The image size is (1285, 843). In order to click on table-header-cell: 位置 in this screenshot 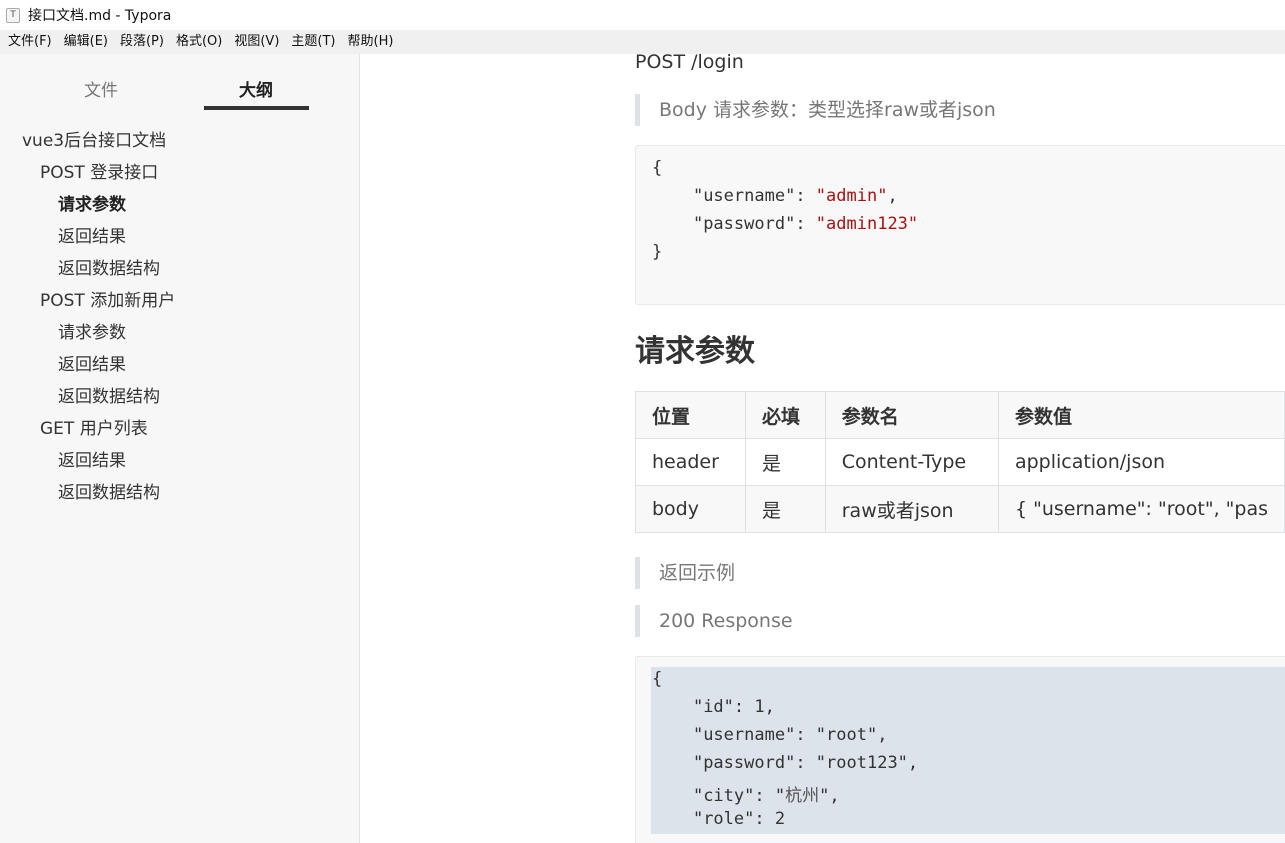, I will do `click(690, 415)`.